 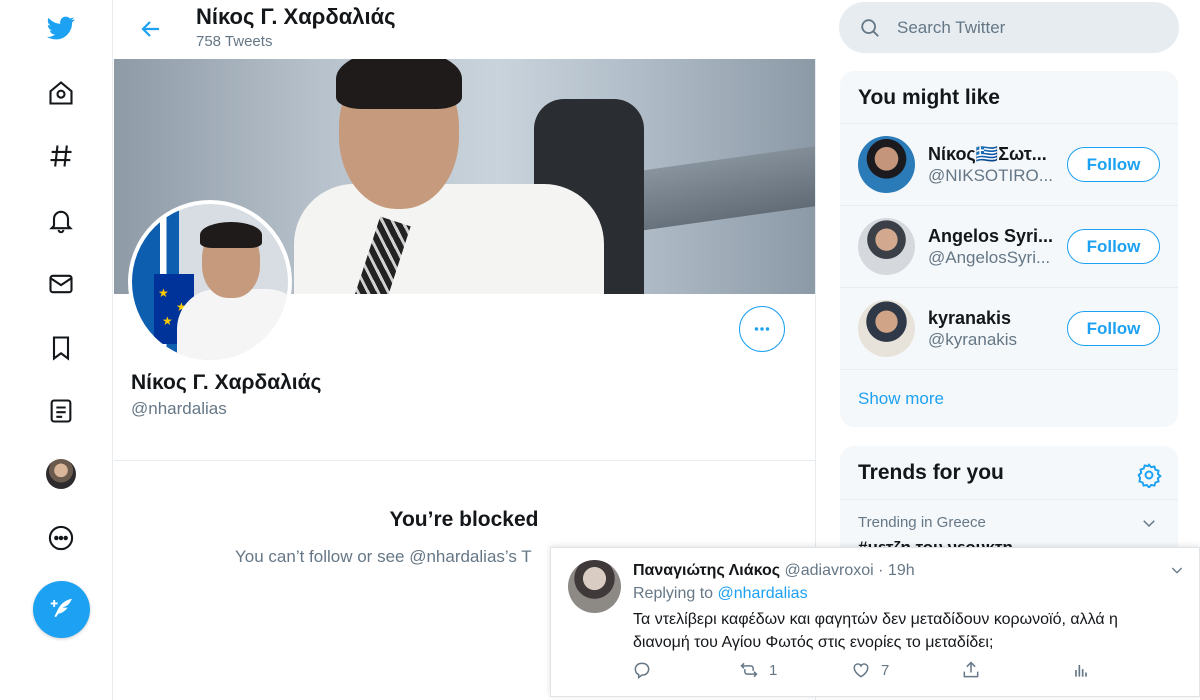 I want to click on more-circle-icon, so click(x=61, y=538).